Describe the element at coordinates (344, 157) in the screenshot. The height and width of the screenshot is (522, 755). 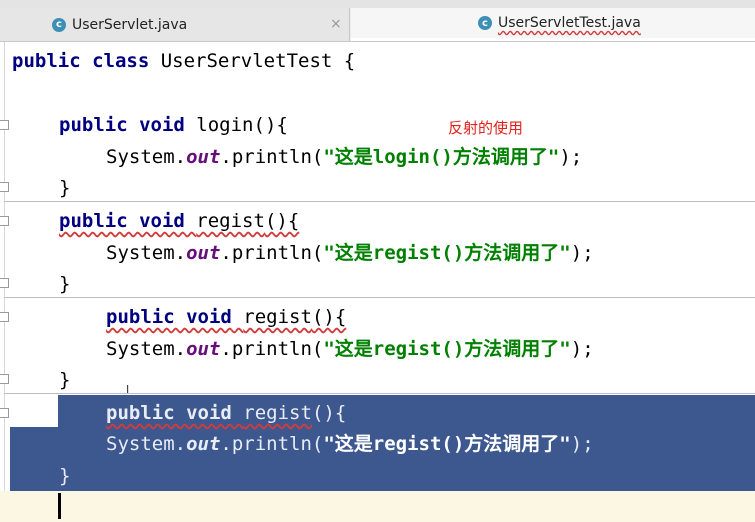
I see `code-line-println: System.out.println("这是login()方法调用了");` at that location.